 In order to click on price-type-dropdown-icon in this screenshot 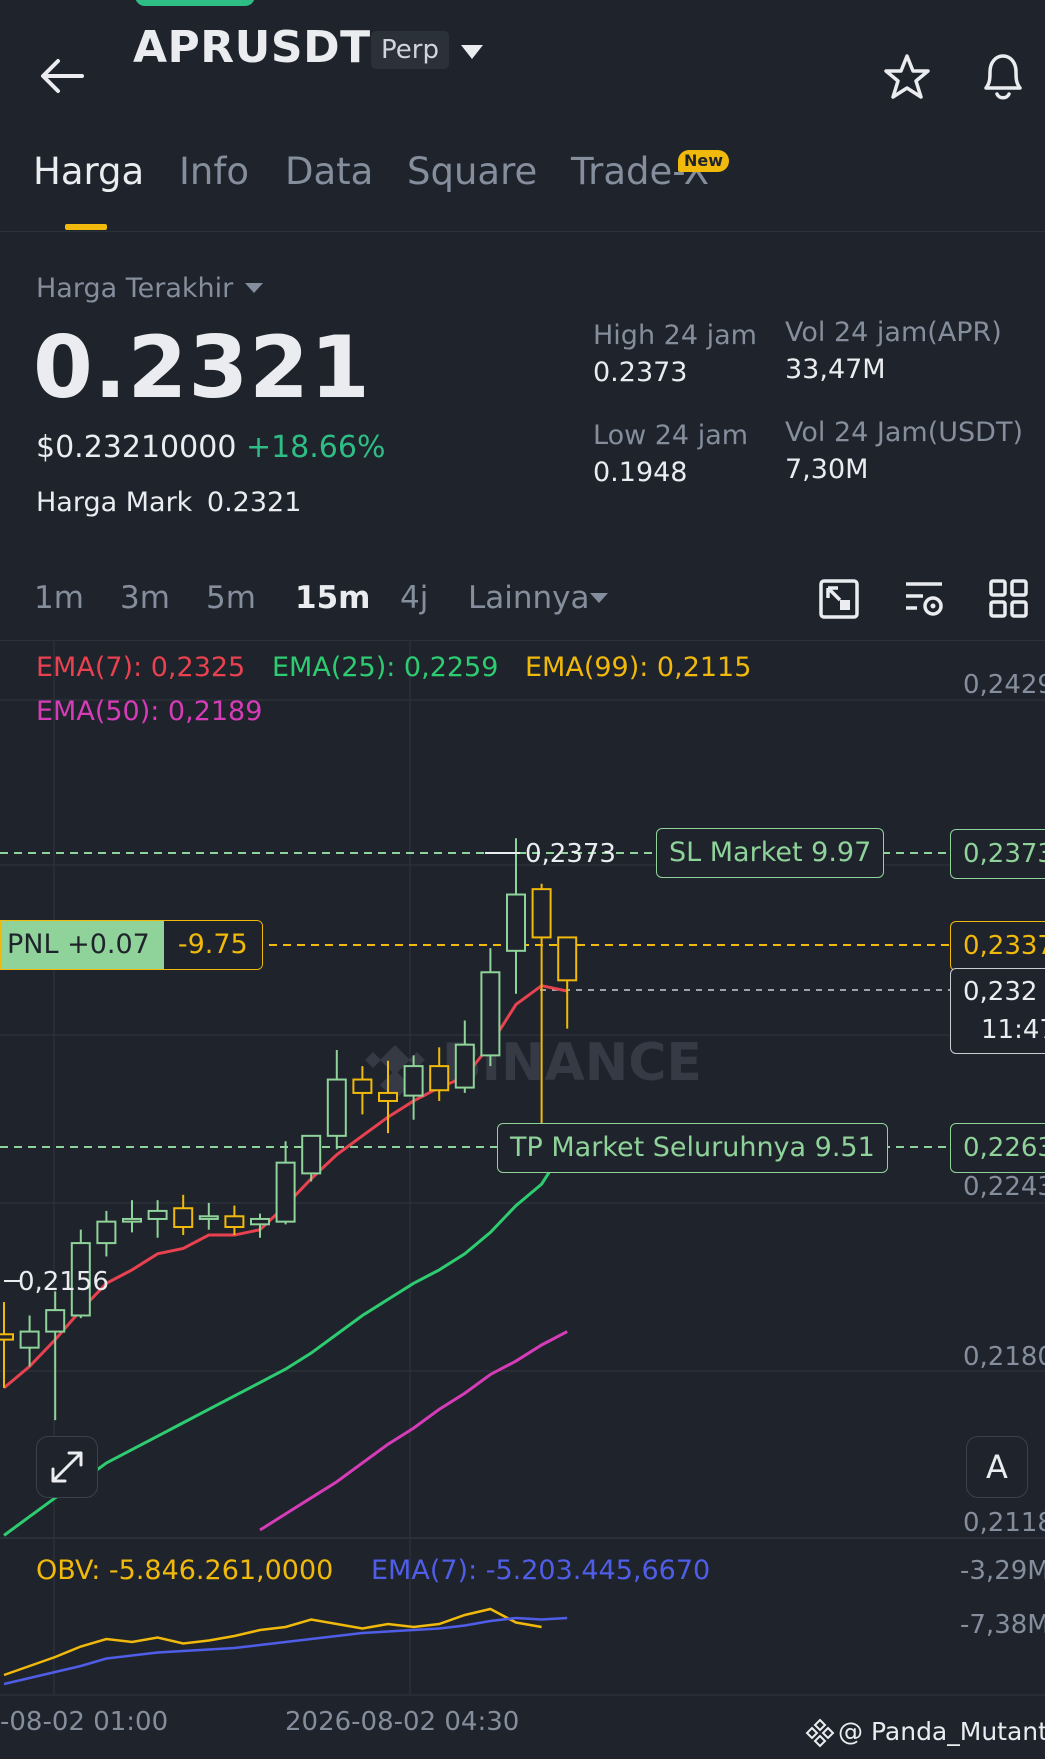, I will do `click(254, 288)`.